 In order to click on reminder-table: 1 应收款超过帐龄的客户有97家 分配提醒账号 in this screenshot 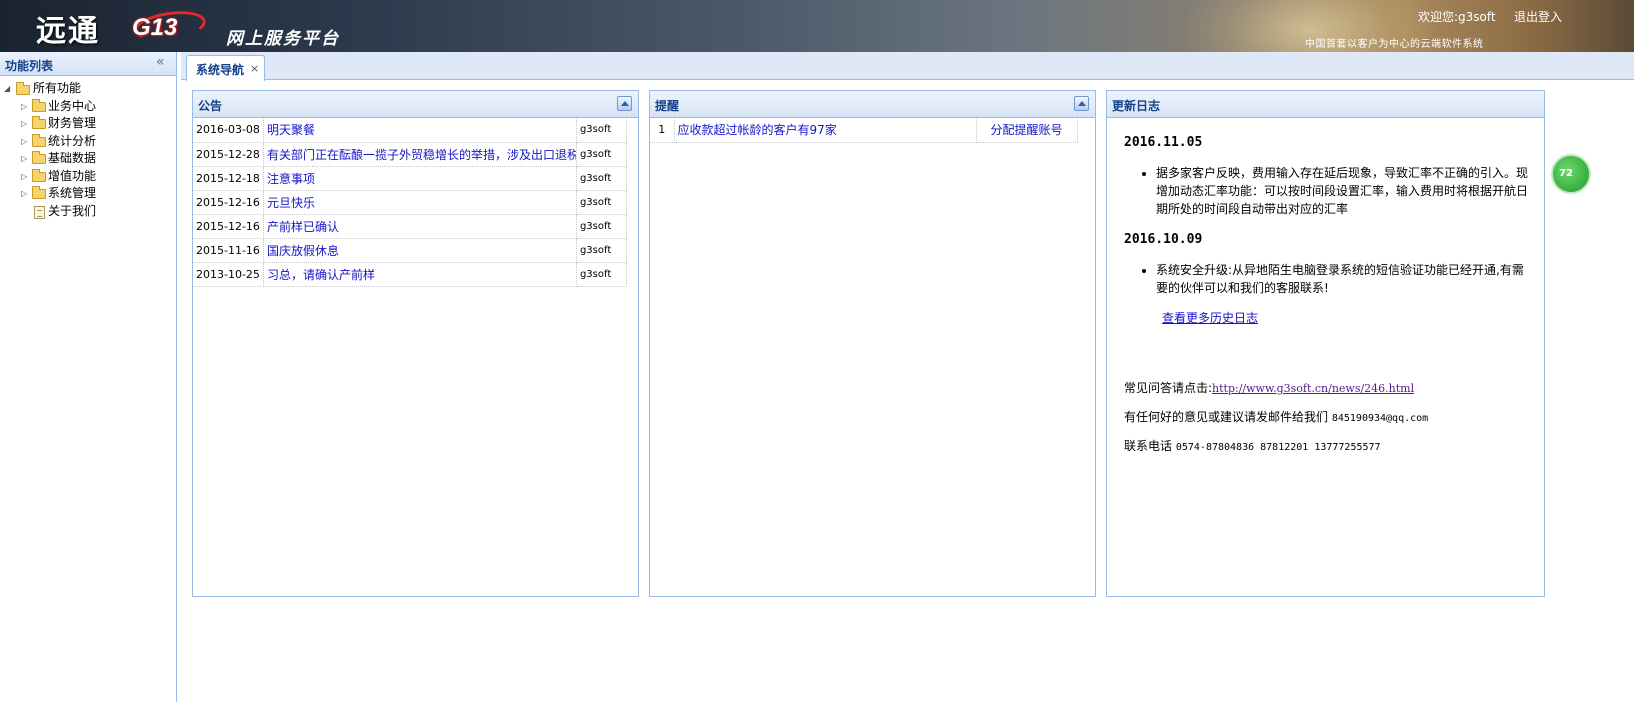, I will do `click(864, 130)`.